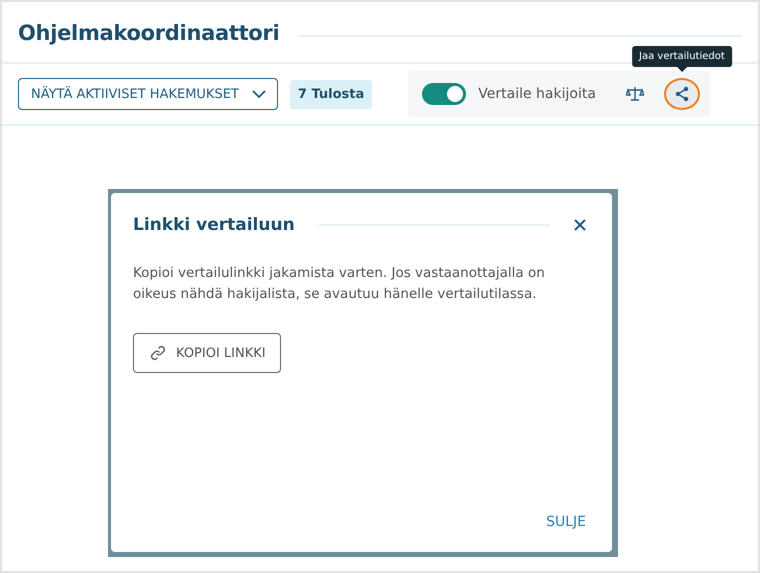 This screenshot has width=760, height=573. Describe the element at coordinates (149, 33) in the screenshot. I see `page-title: Ohjelmakoordinaattori` at that location.